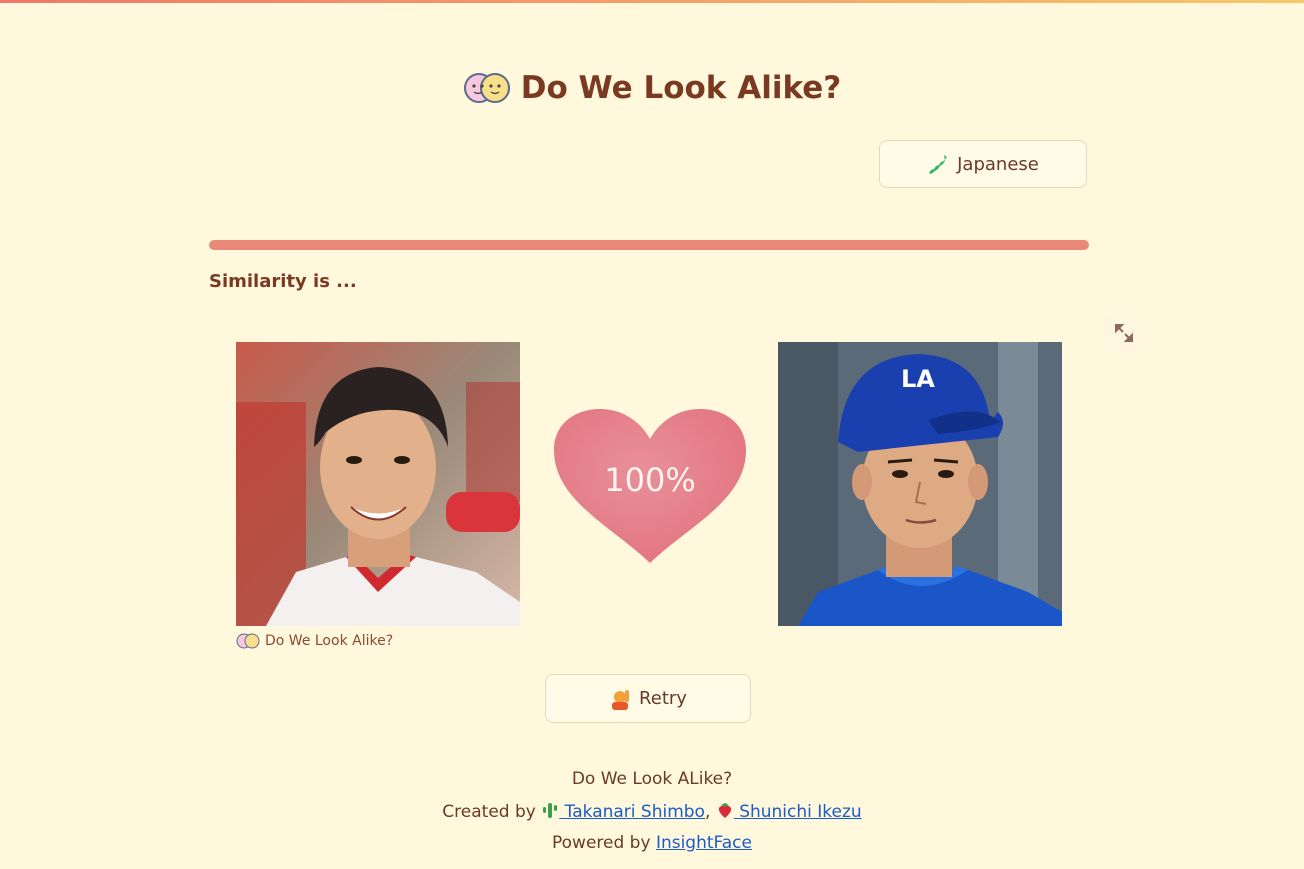  What do you see at coordinates (650, 480) in the screenshot?
I see `similarity-score: 100%` at bounding box center [650, 480].